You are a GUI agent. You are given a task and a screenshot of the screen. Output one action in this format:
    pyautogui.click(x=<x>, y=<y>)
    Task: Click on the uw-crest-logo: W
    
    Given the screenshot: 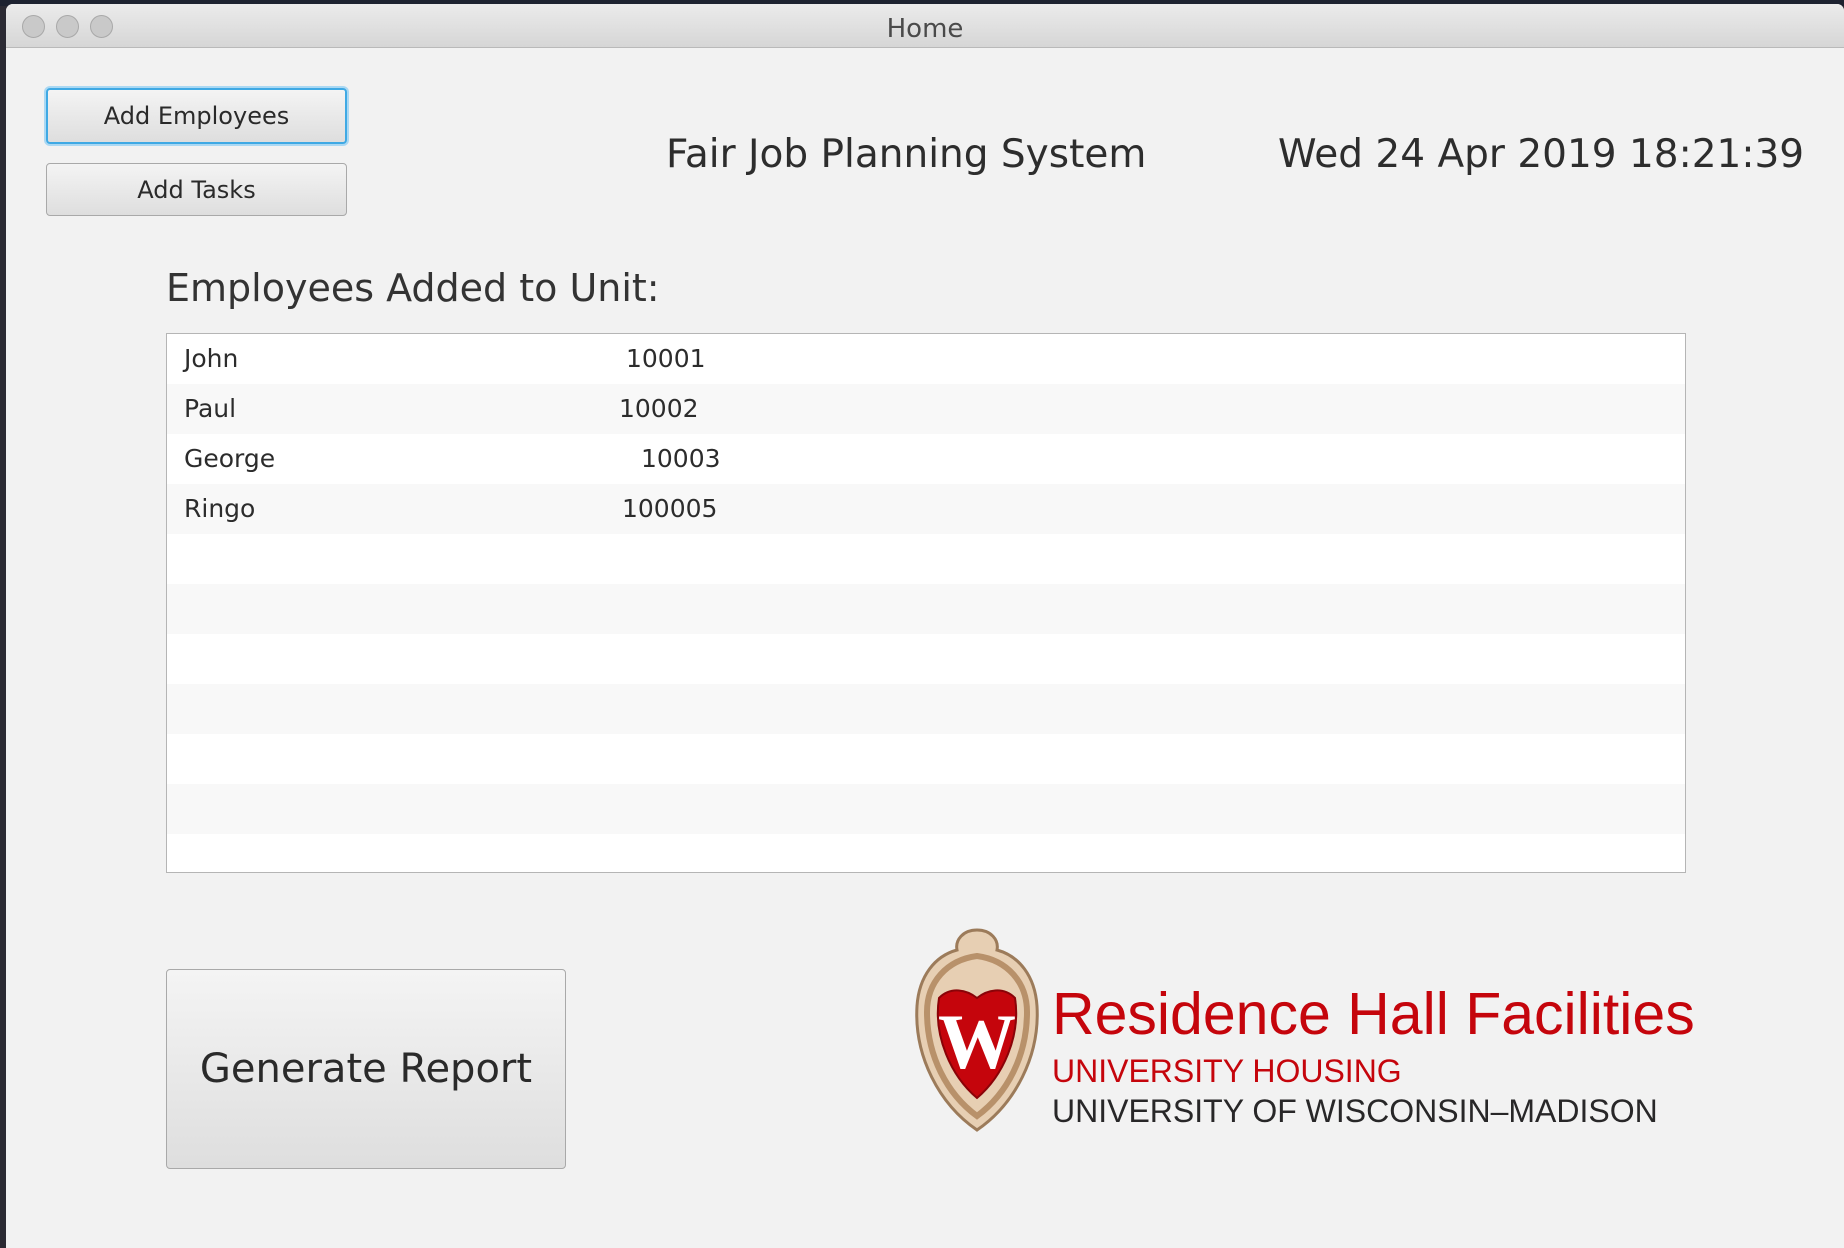 What is the action you would take?
    pyautogui.click(x=977, y=1030)
    